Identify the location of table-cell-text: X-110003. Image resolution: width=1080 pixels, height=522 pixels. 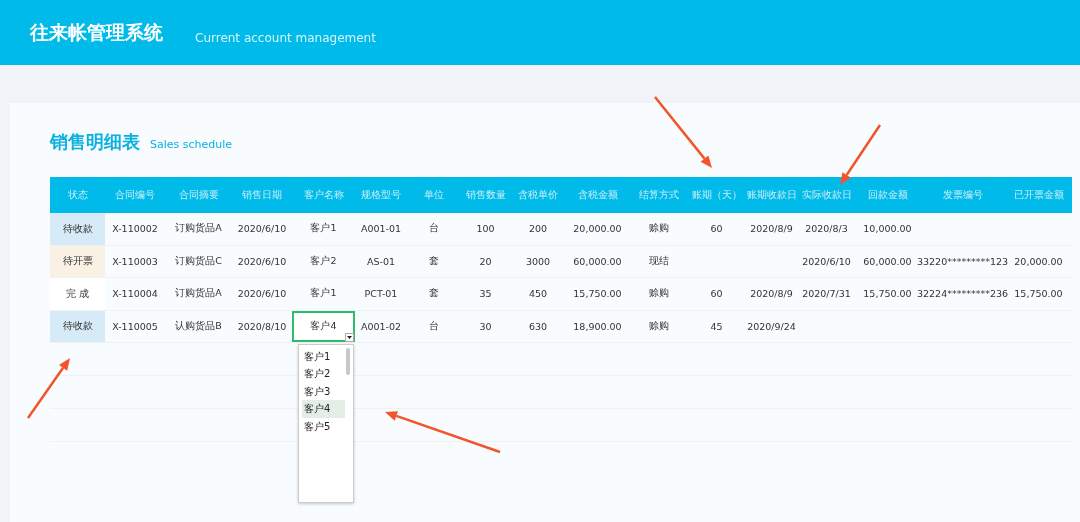
(135, 261).